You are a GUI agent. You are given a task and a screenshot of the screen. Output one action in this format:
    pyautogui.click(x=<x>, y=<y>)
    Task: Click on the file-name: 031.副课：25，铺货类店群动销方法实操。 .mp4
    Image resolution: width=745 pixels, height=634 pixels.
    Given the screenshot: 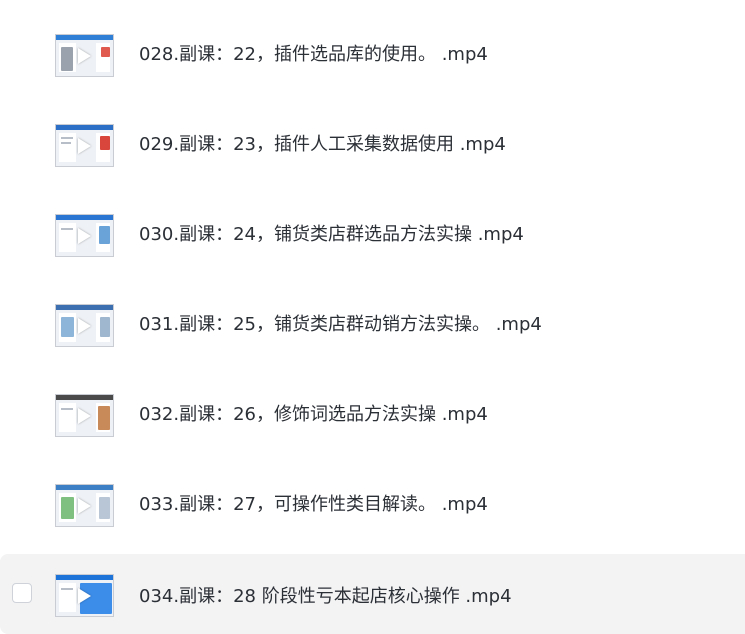 What is the action you would take?
    pyautogui.click(x=340, y=325)
    